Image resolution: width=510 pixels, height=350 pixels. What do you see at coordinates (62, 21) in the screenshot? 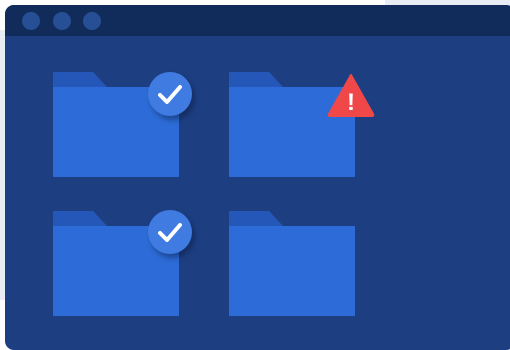
I see `window-minimize-dot` at bounding box center [62, 21].